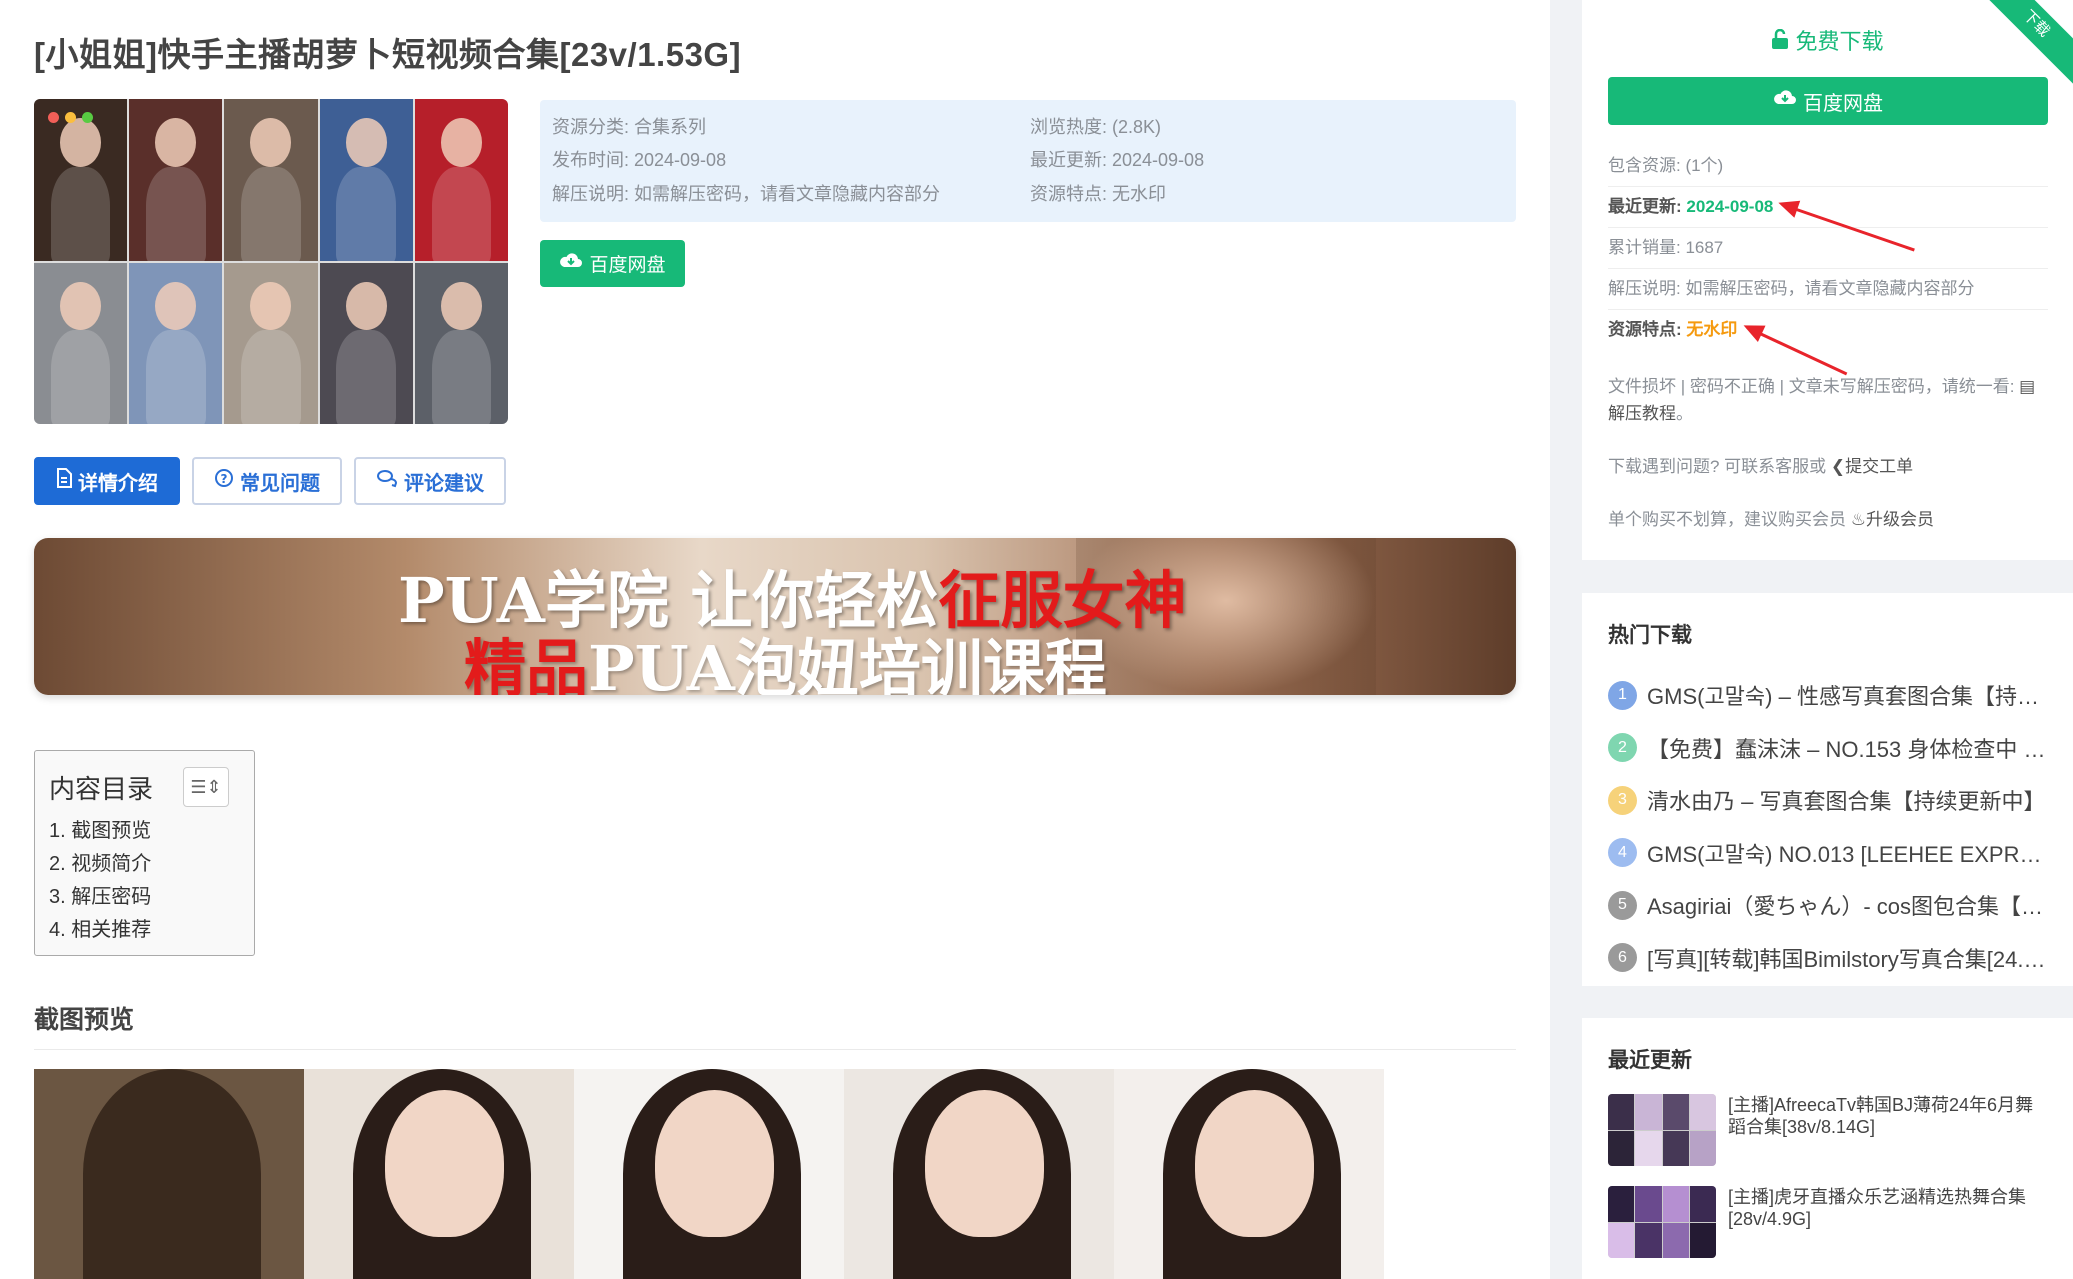  Describe the element at coordinates (1838, 466) in the screenshot. I see `ticket-icon: ❮` at that location.